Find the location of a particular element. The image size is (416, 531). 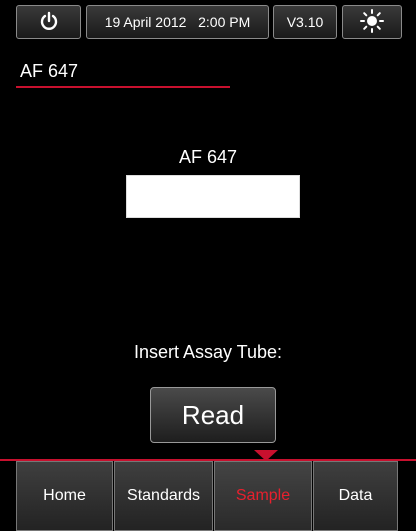

nav-sample-label: Sample is located at coordinates (263, 495).